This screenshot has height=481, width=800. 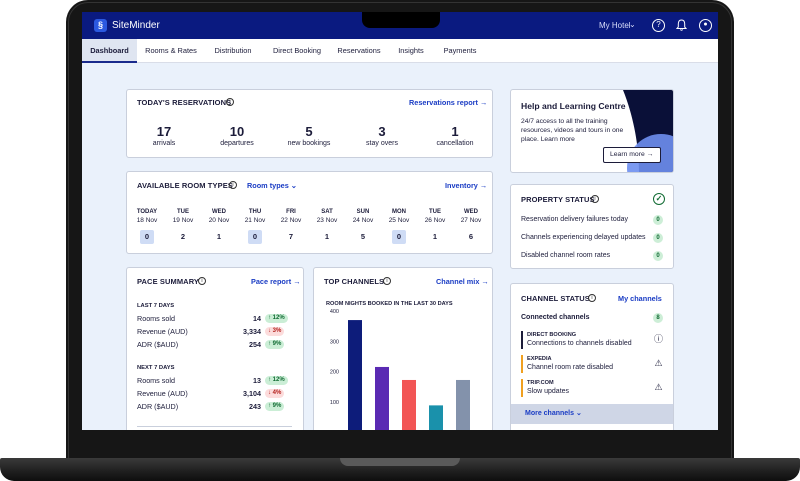 I want to click on card-title: PACE SUMMARY, so click(x=168, y=281).